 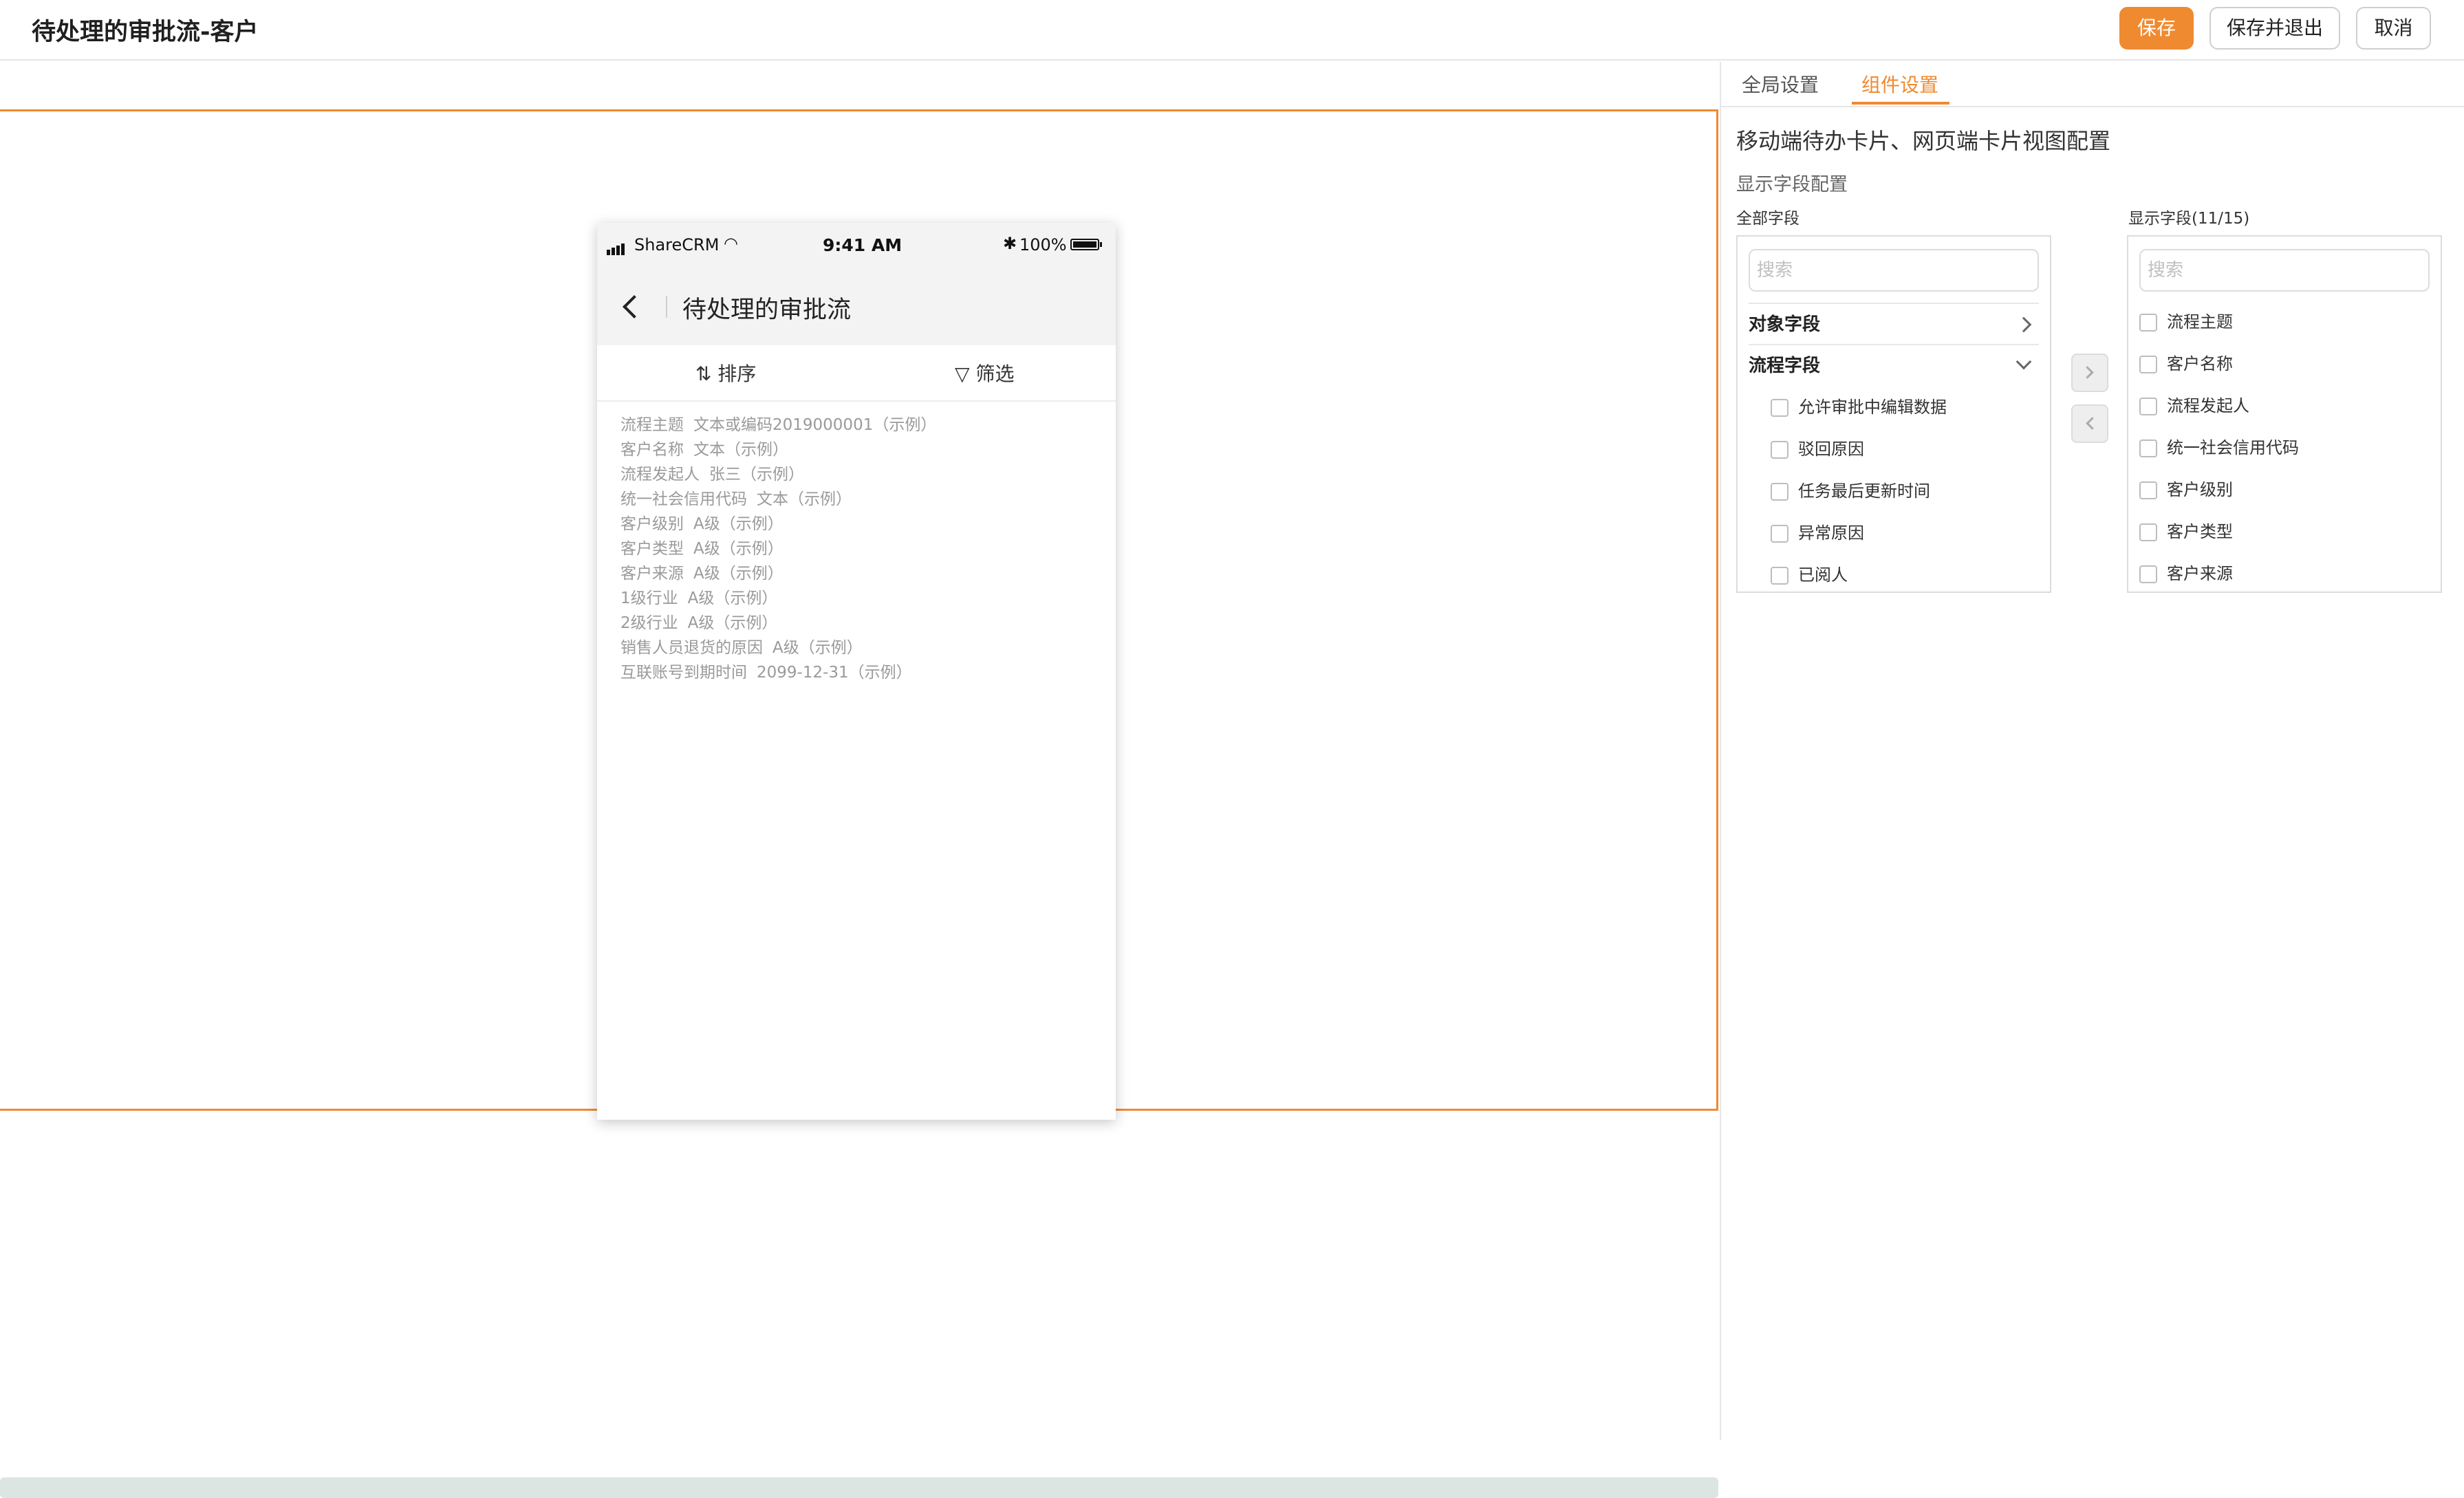 What do you see at coordinates (1899, 84) in the screenshot?
I see `tab-component-settings: 组件设置` at bounding box center [1899, 84].